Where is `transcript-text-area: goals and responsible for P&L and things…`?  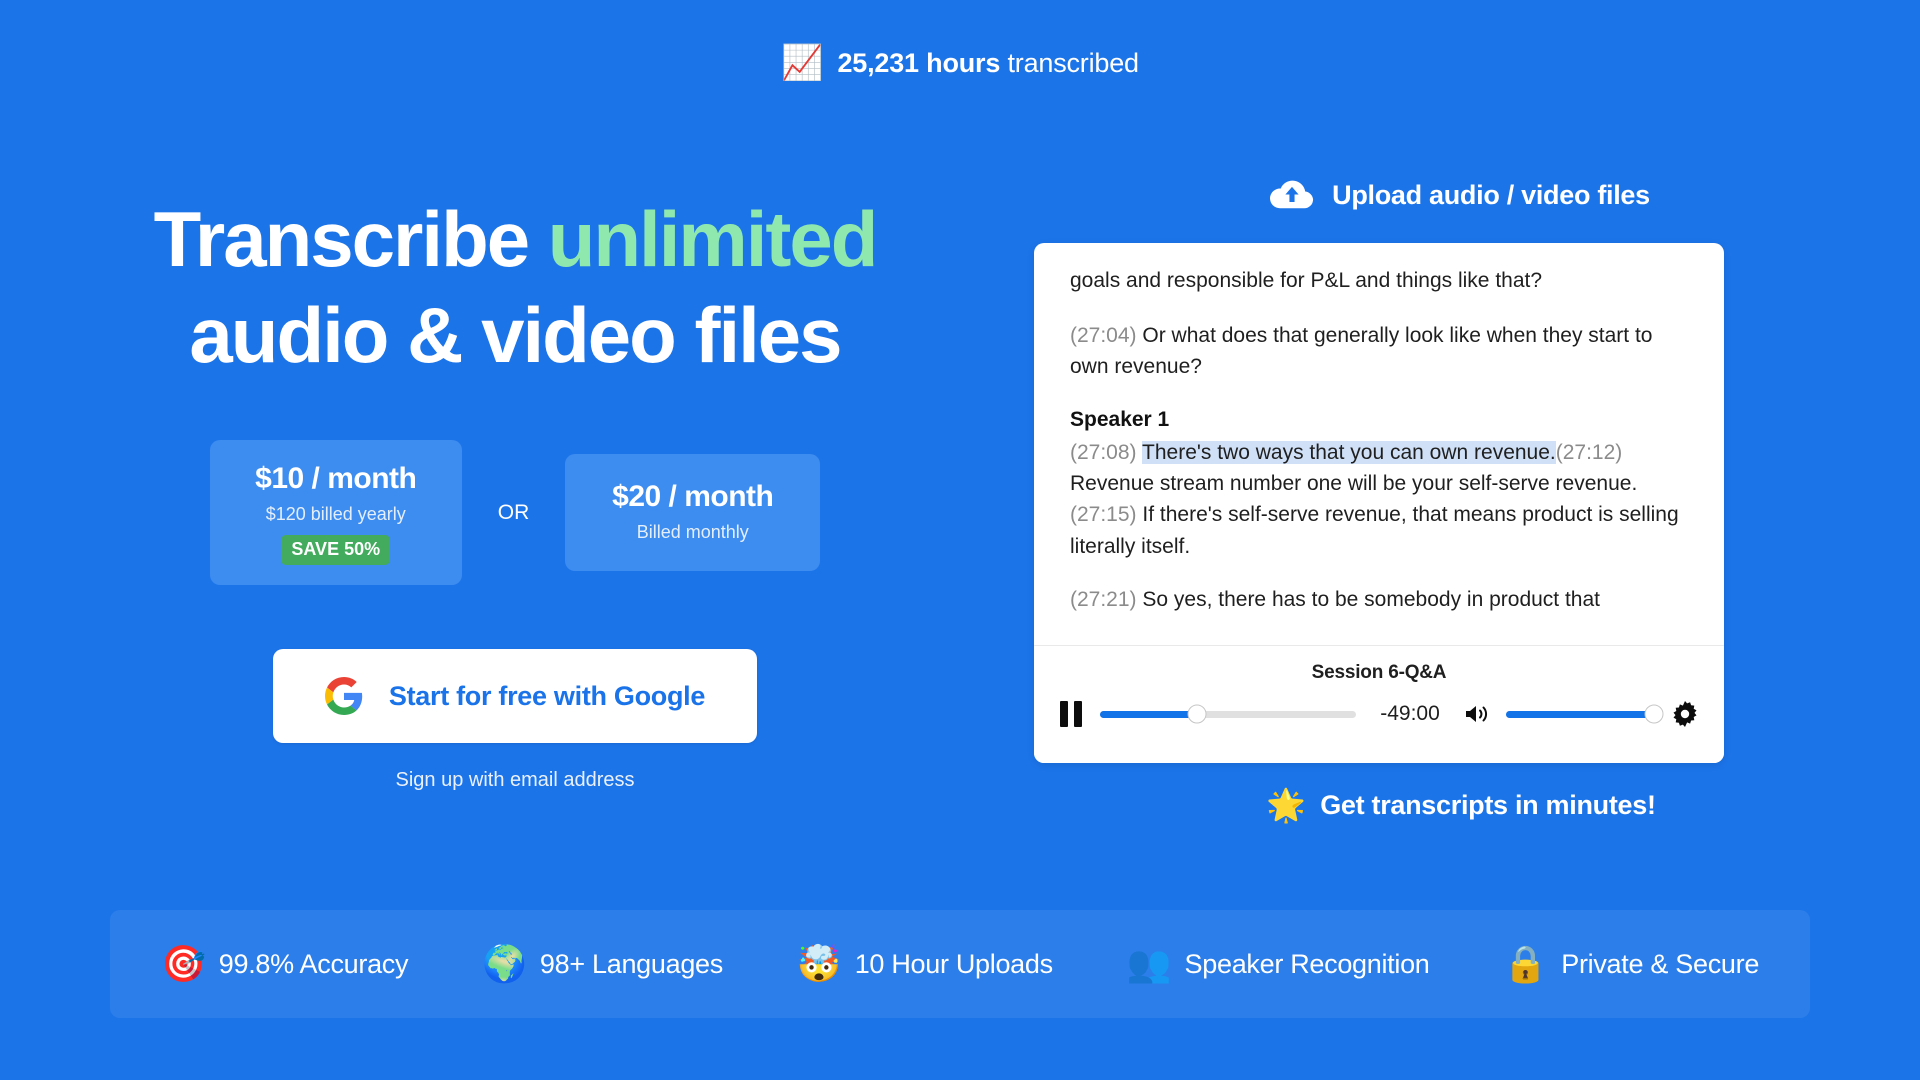
transcript-text-area: goals and responsible for P&L and things… is located at coordinates (1379, 443).